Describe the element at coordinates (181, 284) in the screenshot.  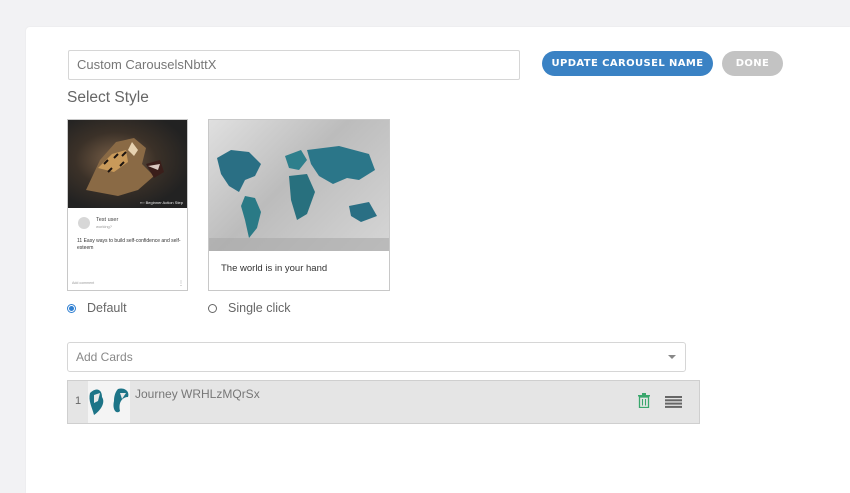
I see `more-options-icon: ⋮` at that location.